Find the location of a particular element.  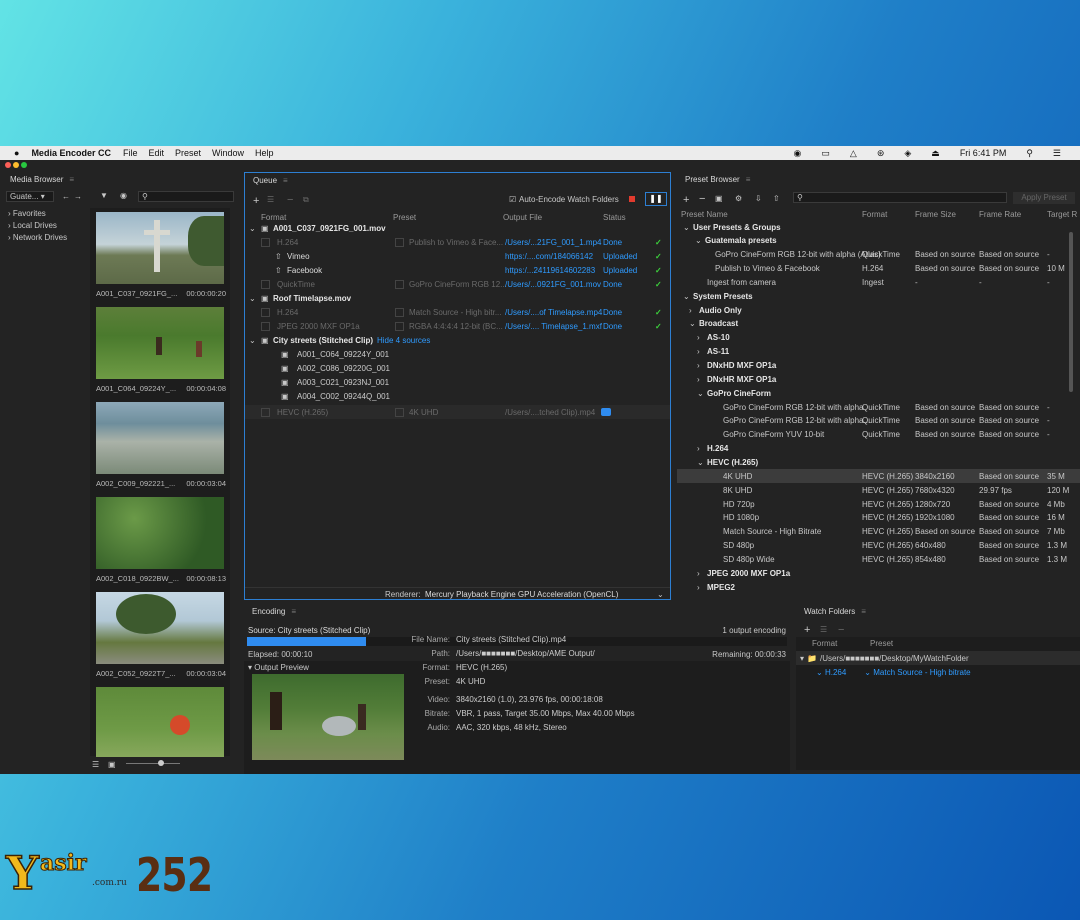

output-link: /Users/....tched Clip).mp4 is located at coordinates (550, 412).